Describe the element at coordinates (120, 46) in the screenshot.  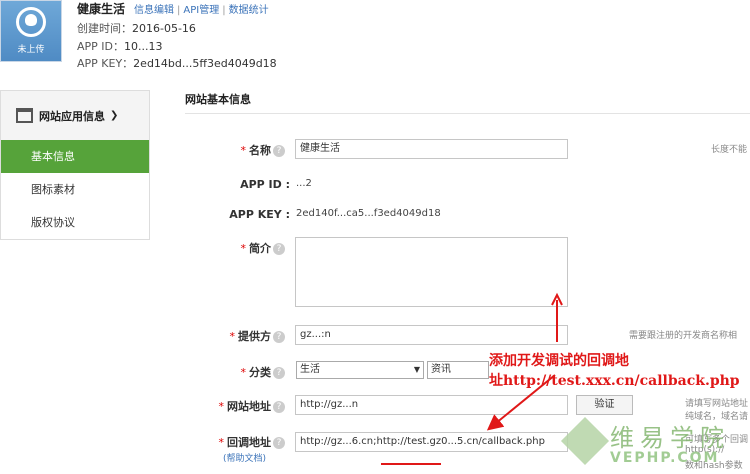
I see `header-app-id: APP ID：10...13` at that location.